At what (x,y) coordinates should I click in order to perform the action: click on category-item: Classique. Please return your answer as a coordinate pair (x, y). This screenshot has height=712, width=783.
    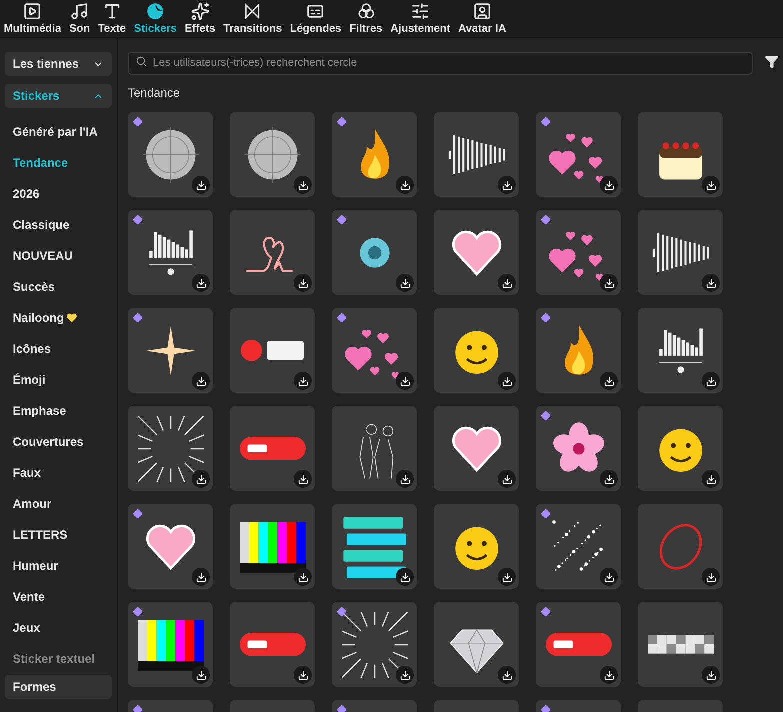
    Looking at the image, I should click on (58, 224).